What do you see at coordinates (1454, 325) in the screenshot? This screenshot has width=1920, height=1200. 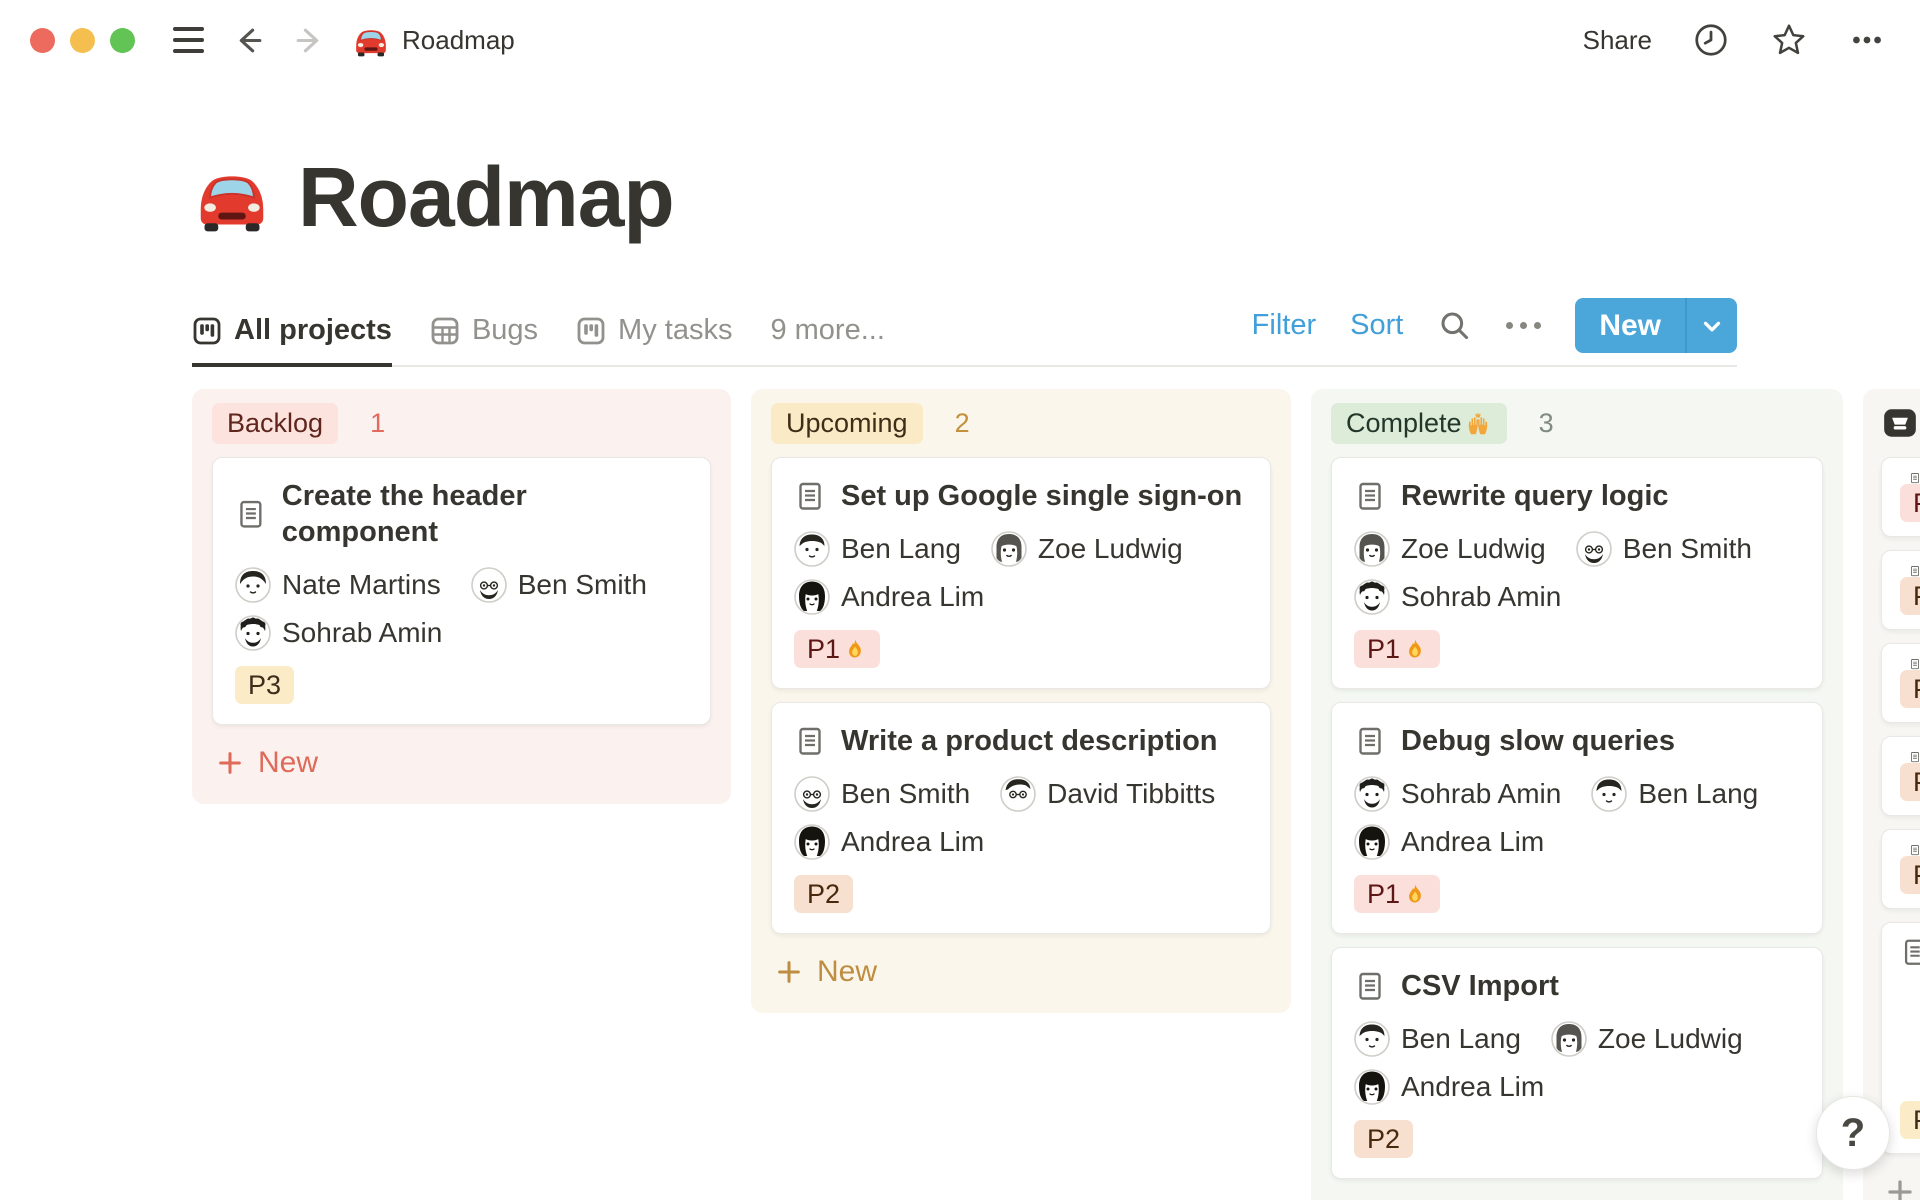 I see `search-icon` at bounding box center [1454, 325].